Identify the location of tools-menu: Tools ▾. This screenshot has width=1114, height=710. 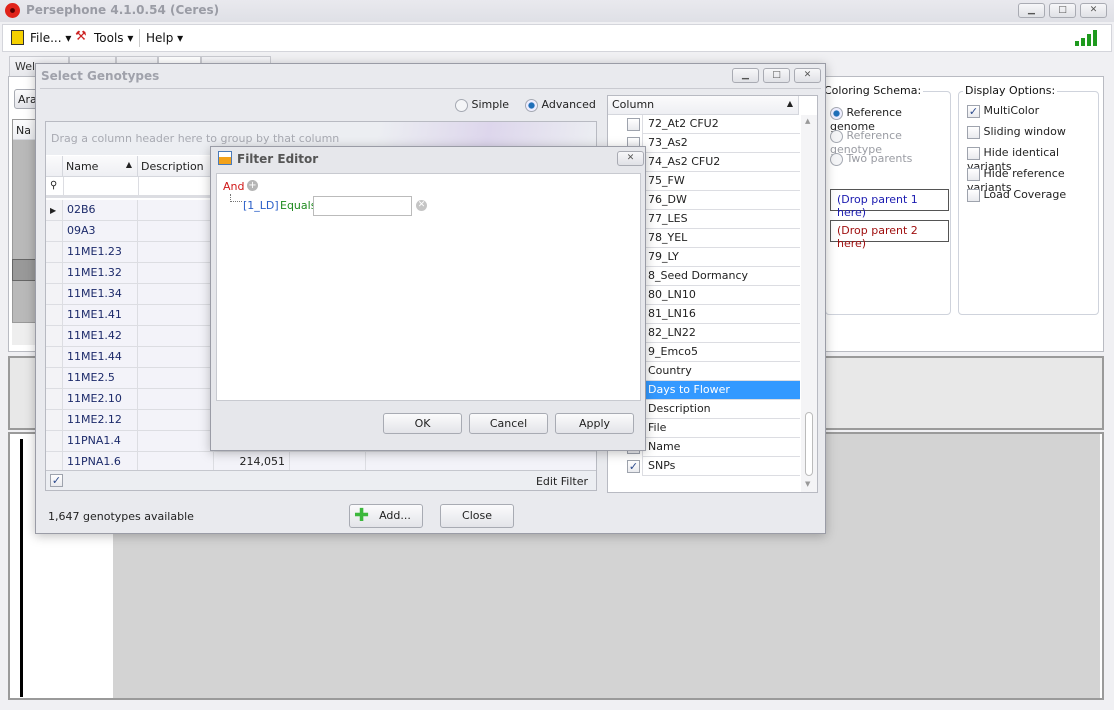
(113, 38).